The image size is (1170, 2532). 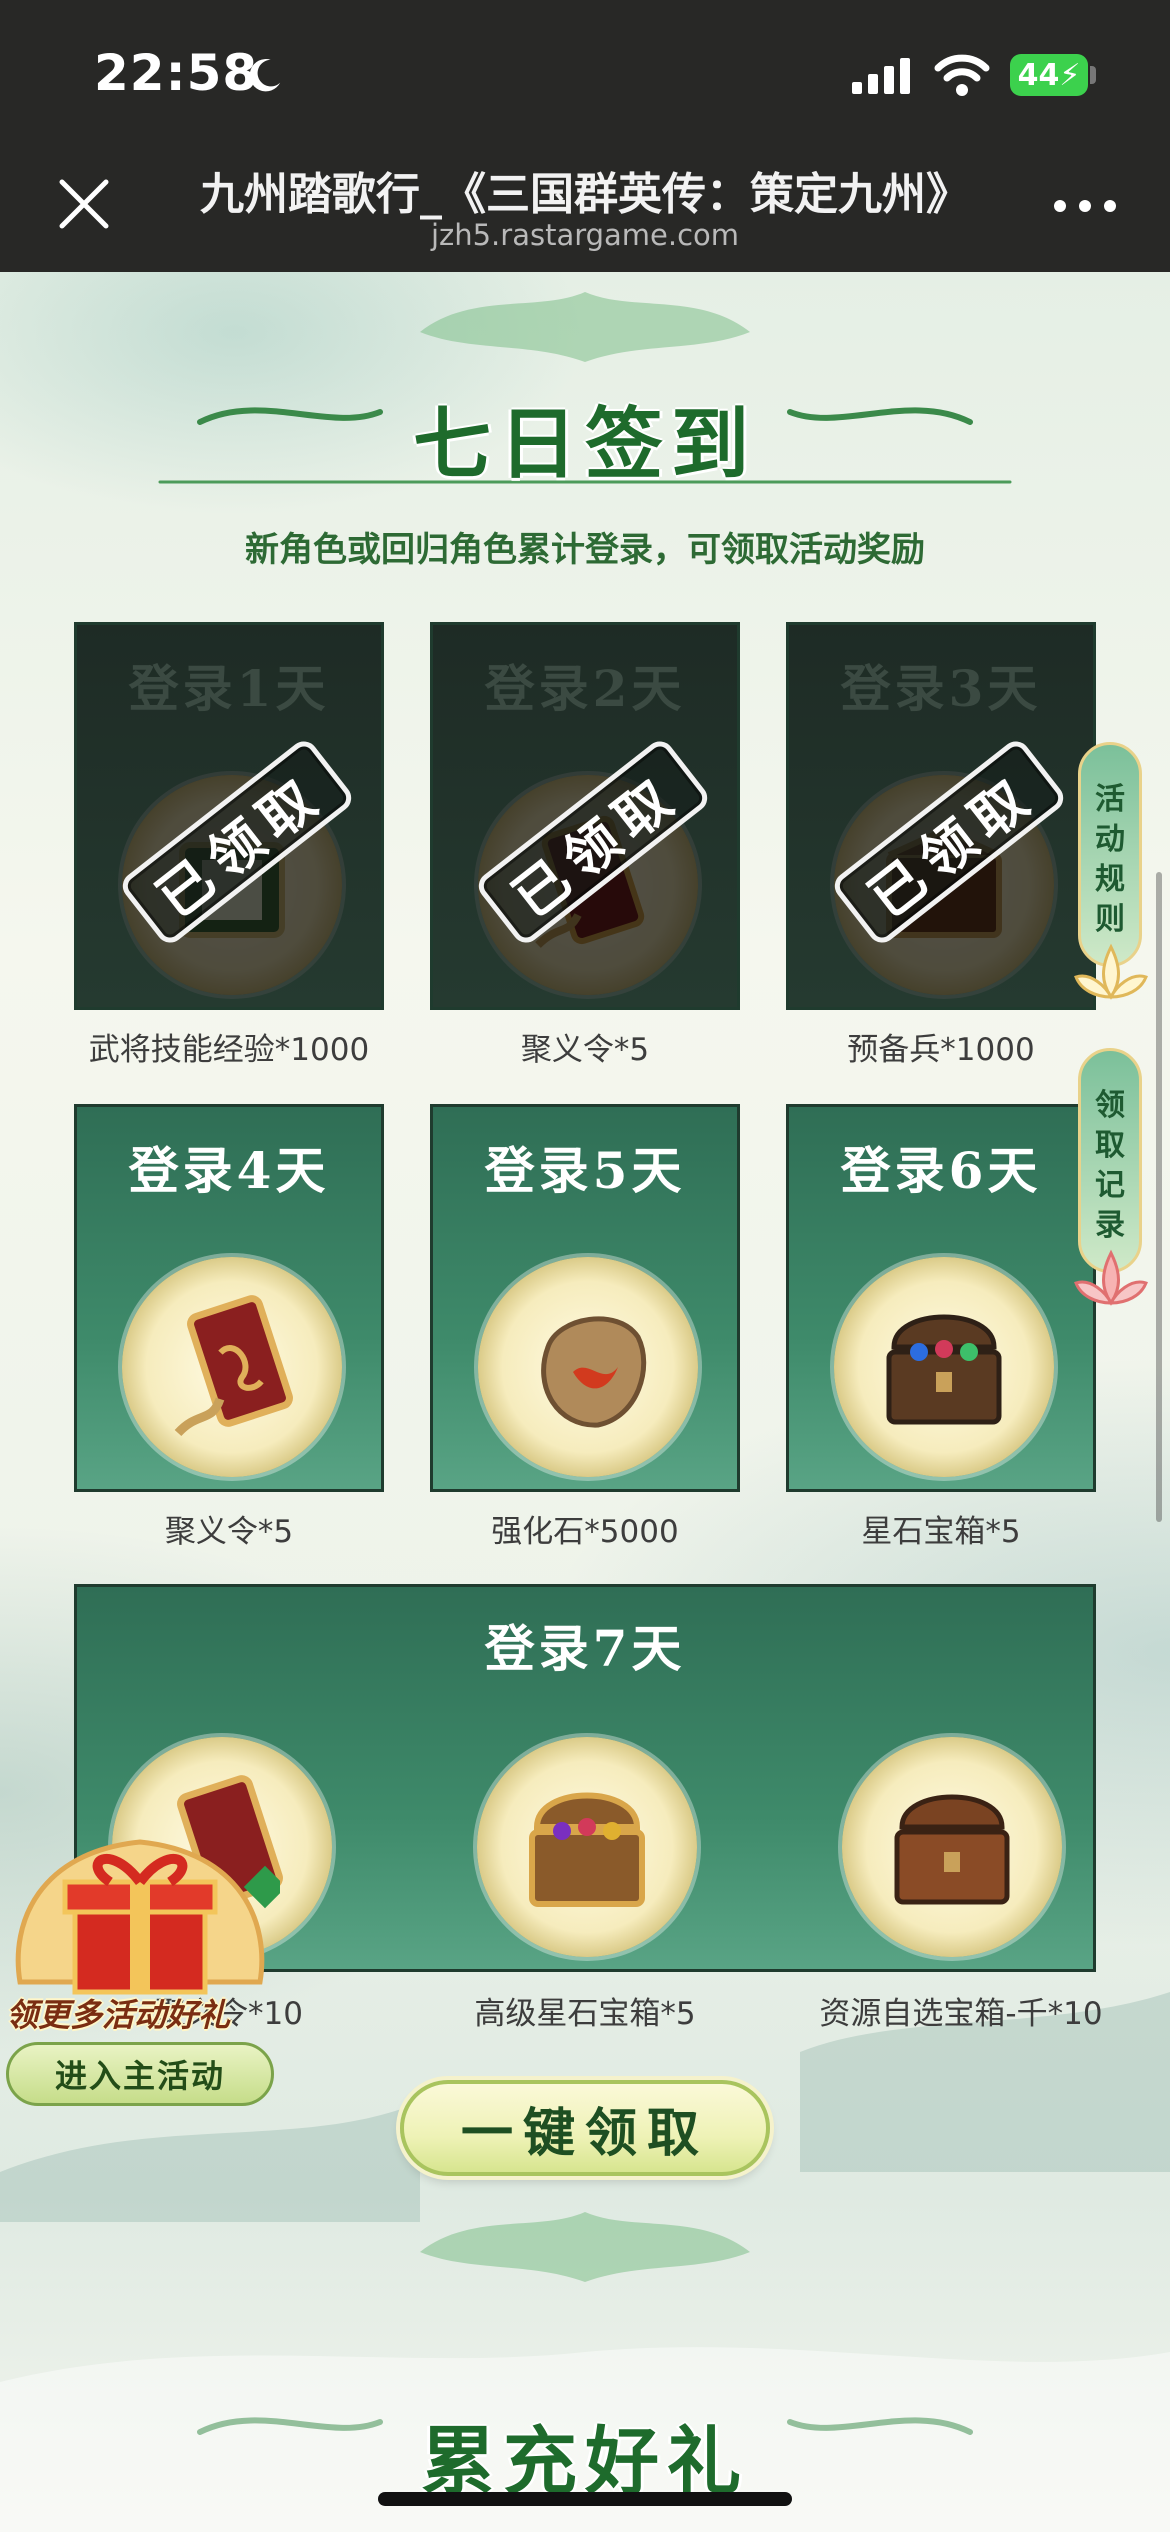 What do you see at coordinates (585, 2128) in the screenshot?
I see `claim-all-button: 一键领取` at bounding box center [585, 2128].